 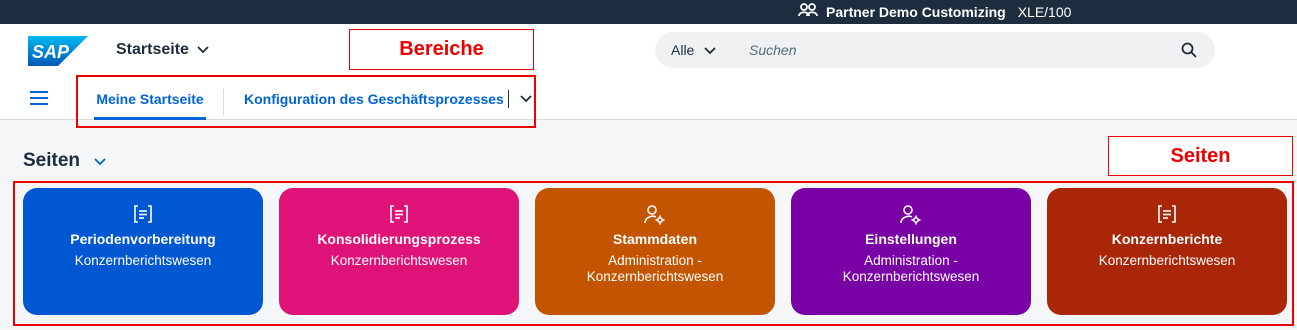 I want to click on system-bar: Partner Demo Customizing XLE/100, so click(x=648, y=12).